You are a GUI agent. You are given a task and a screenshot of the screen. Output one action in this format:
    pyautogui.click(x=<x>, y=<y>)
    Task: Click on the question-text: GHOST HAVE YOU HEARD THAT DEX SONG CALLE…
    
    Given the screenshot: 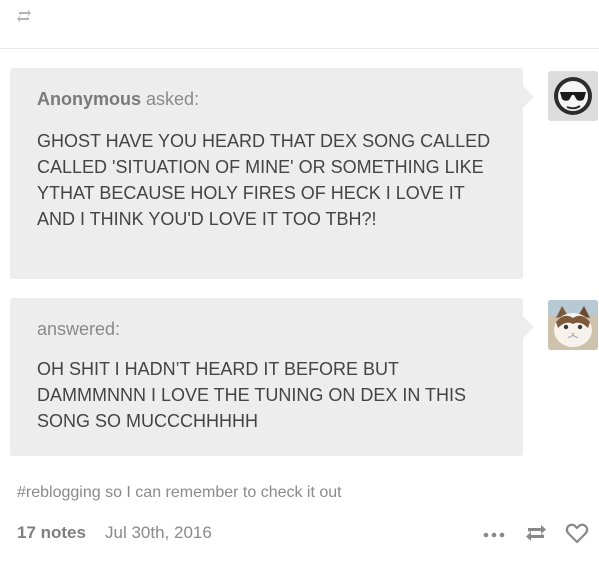 What is the action you would take?
    pyautogui.click(x=264, y=180)
    